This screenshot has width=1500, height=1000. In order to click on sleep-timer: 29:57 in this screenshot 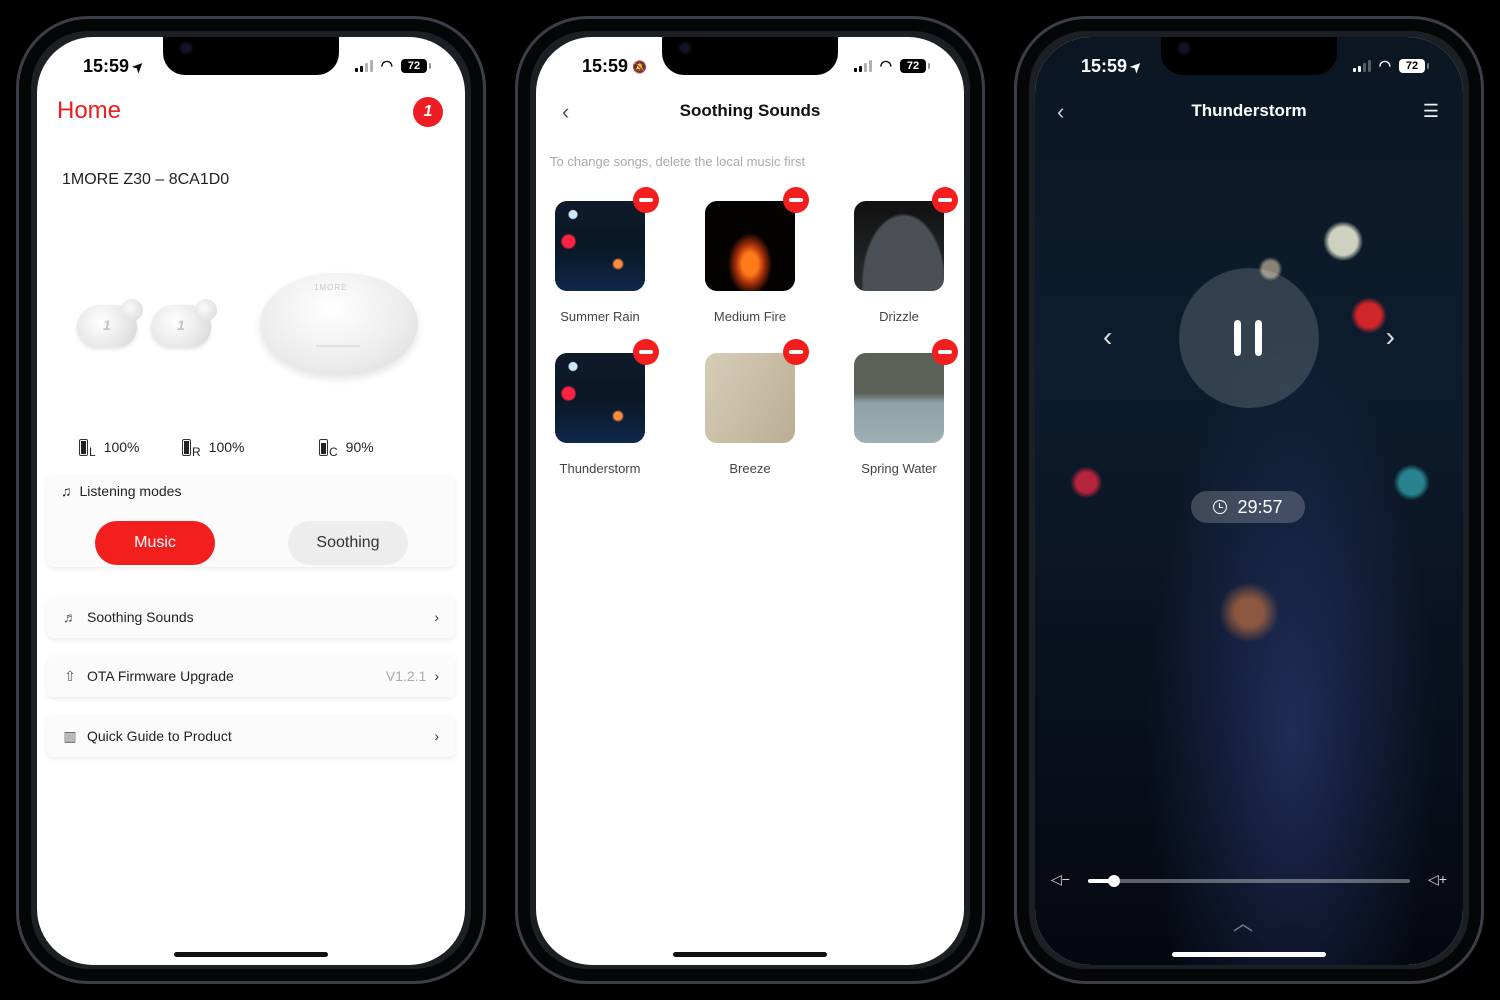, I will do `click(1248, 507)`.